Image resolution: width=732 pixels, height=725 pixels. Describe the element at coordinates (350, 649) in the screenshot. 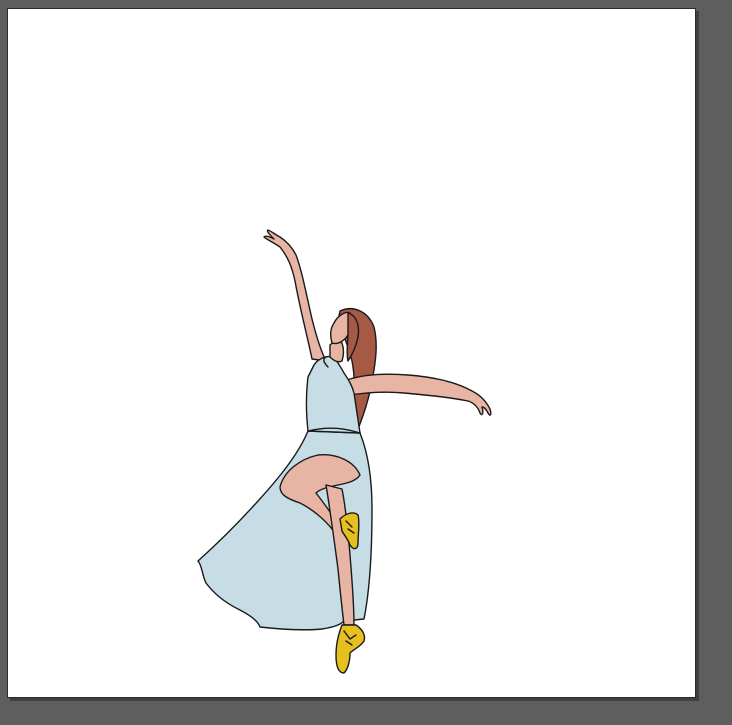

I see `pointe-shoe-standing` at that location.